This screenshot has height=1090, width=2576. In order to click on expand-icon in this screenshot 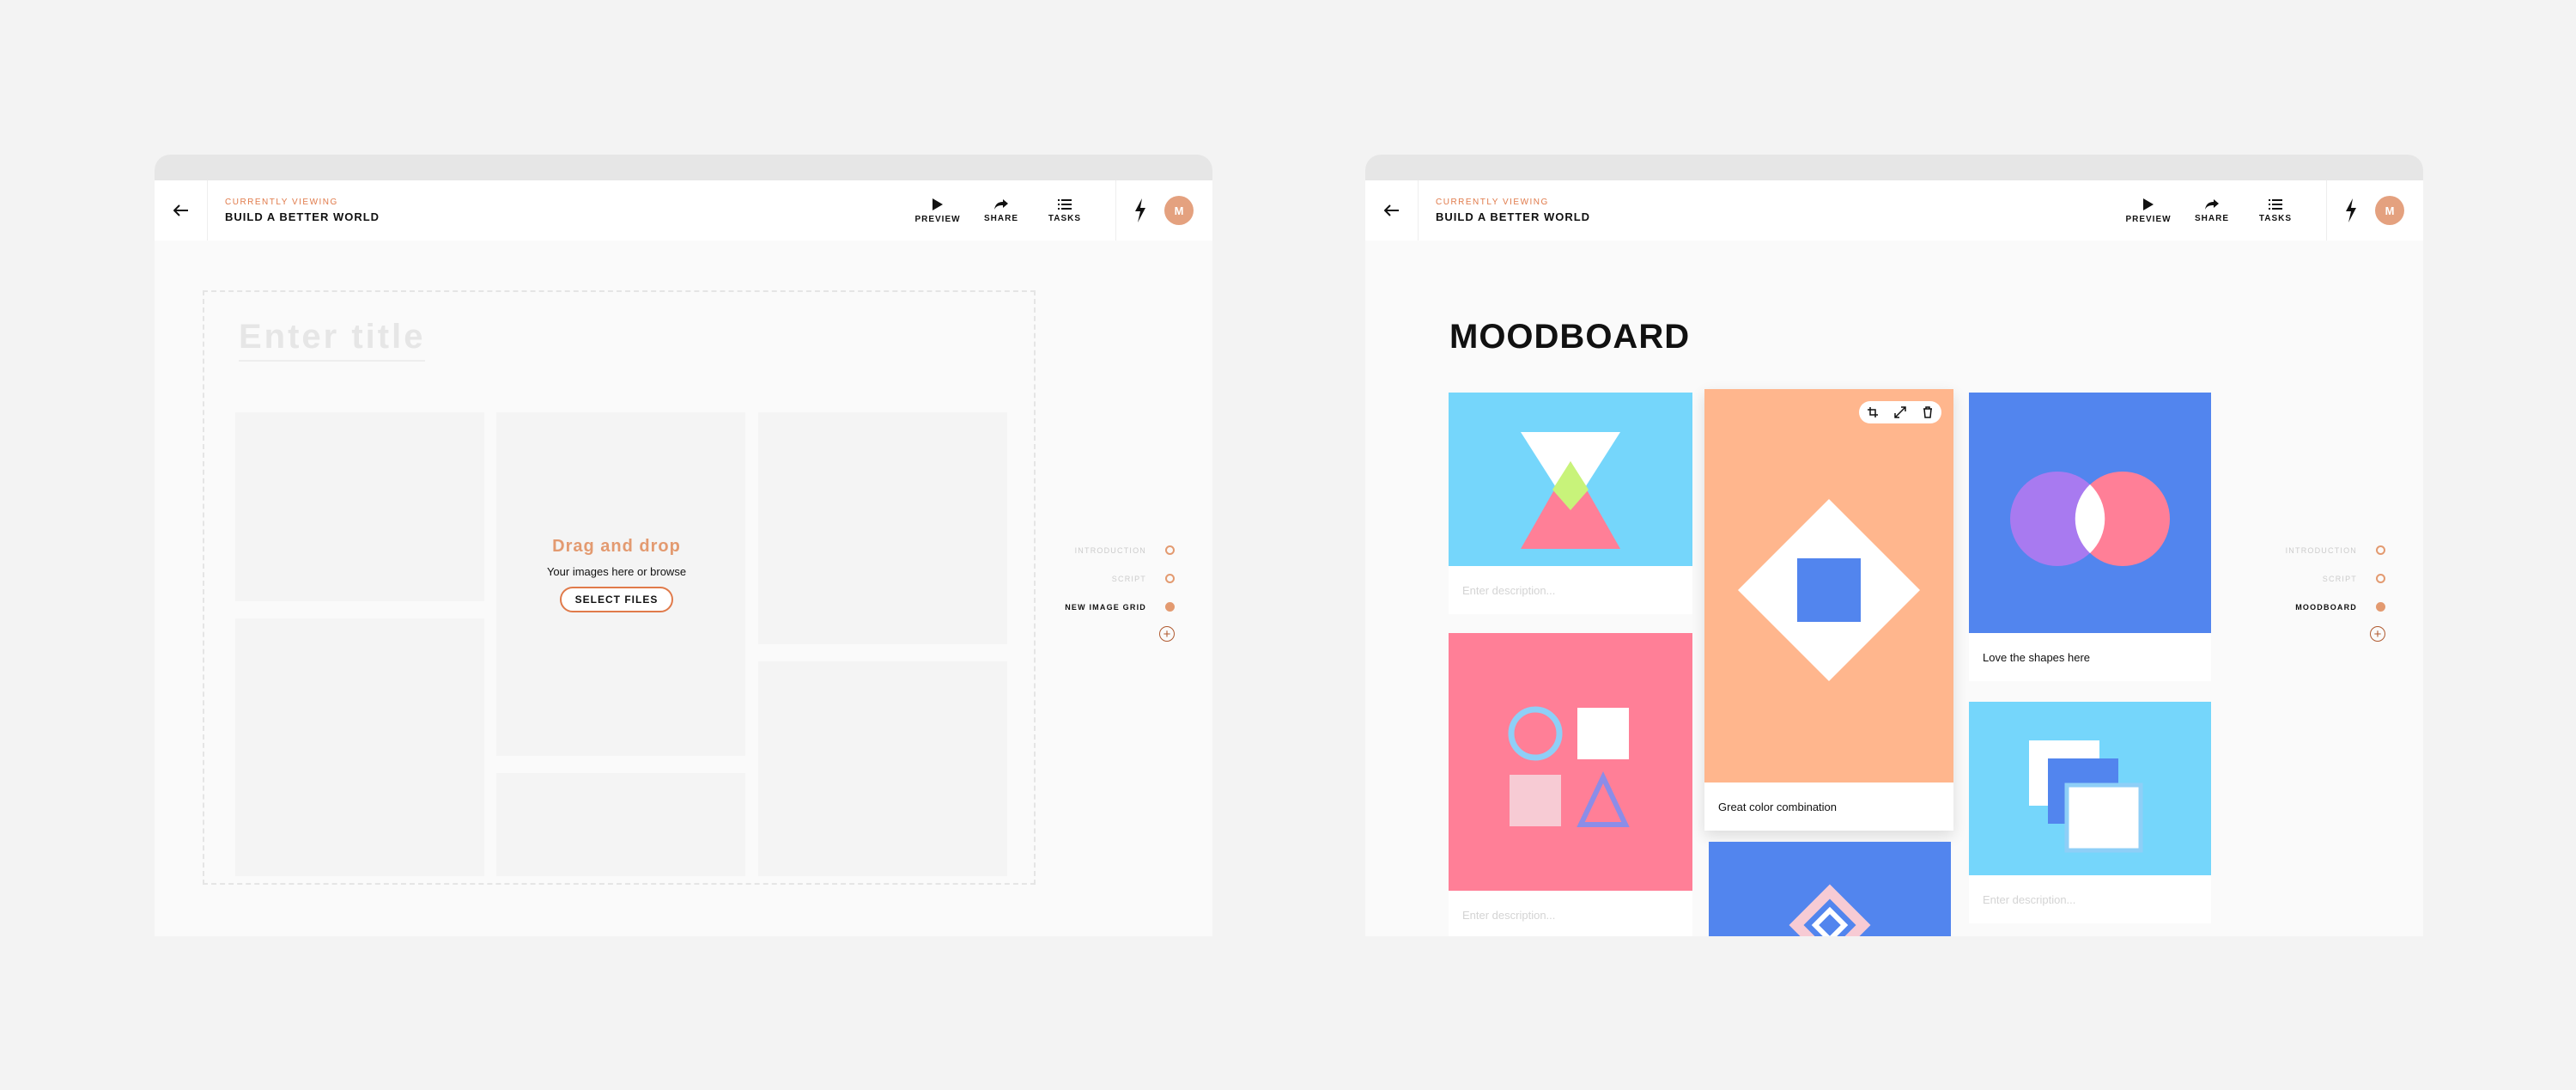, I will do `click(1900, 412)`.